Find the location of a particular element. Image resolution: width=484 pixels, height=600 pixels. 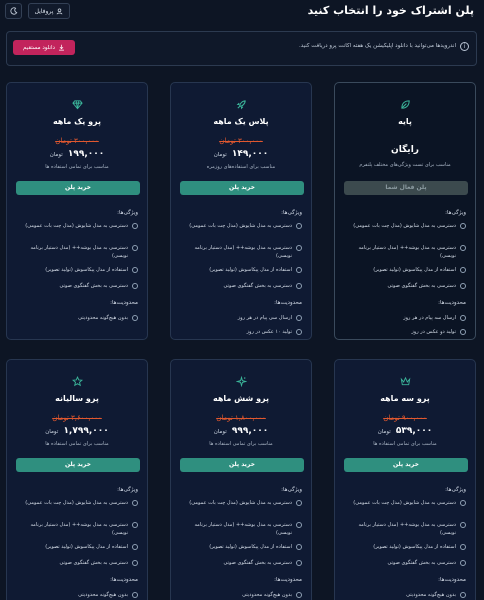

profile-label: پروفایل is located at coordinates (44, 11).